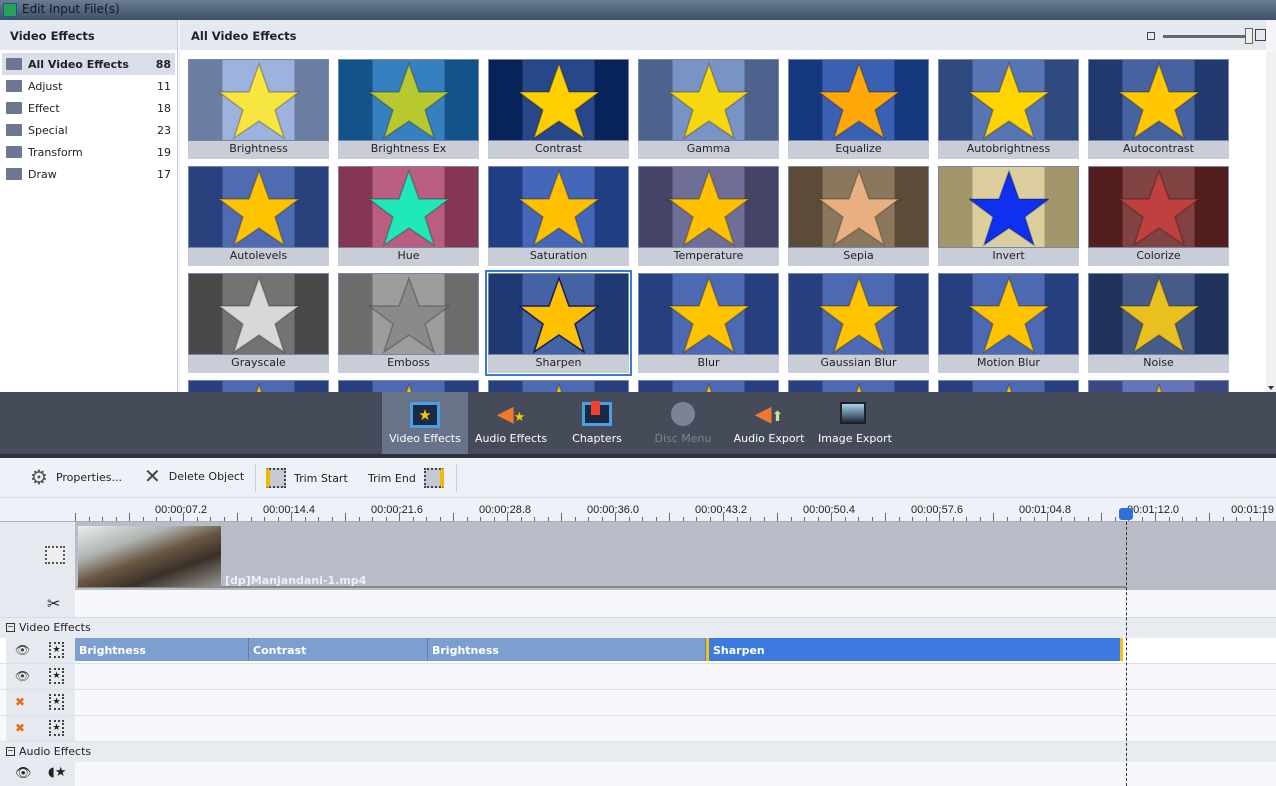 The height and width of the screenshot is (786, 1276). Describe the element at coordinates (88, 174) in the screenshot. I see `category-item: Draw 17` at that location.